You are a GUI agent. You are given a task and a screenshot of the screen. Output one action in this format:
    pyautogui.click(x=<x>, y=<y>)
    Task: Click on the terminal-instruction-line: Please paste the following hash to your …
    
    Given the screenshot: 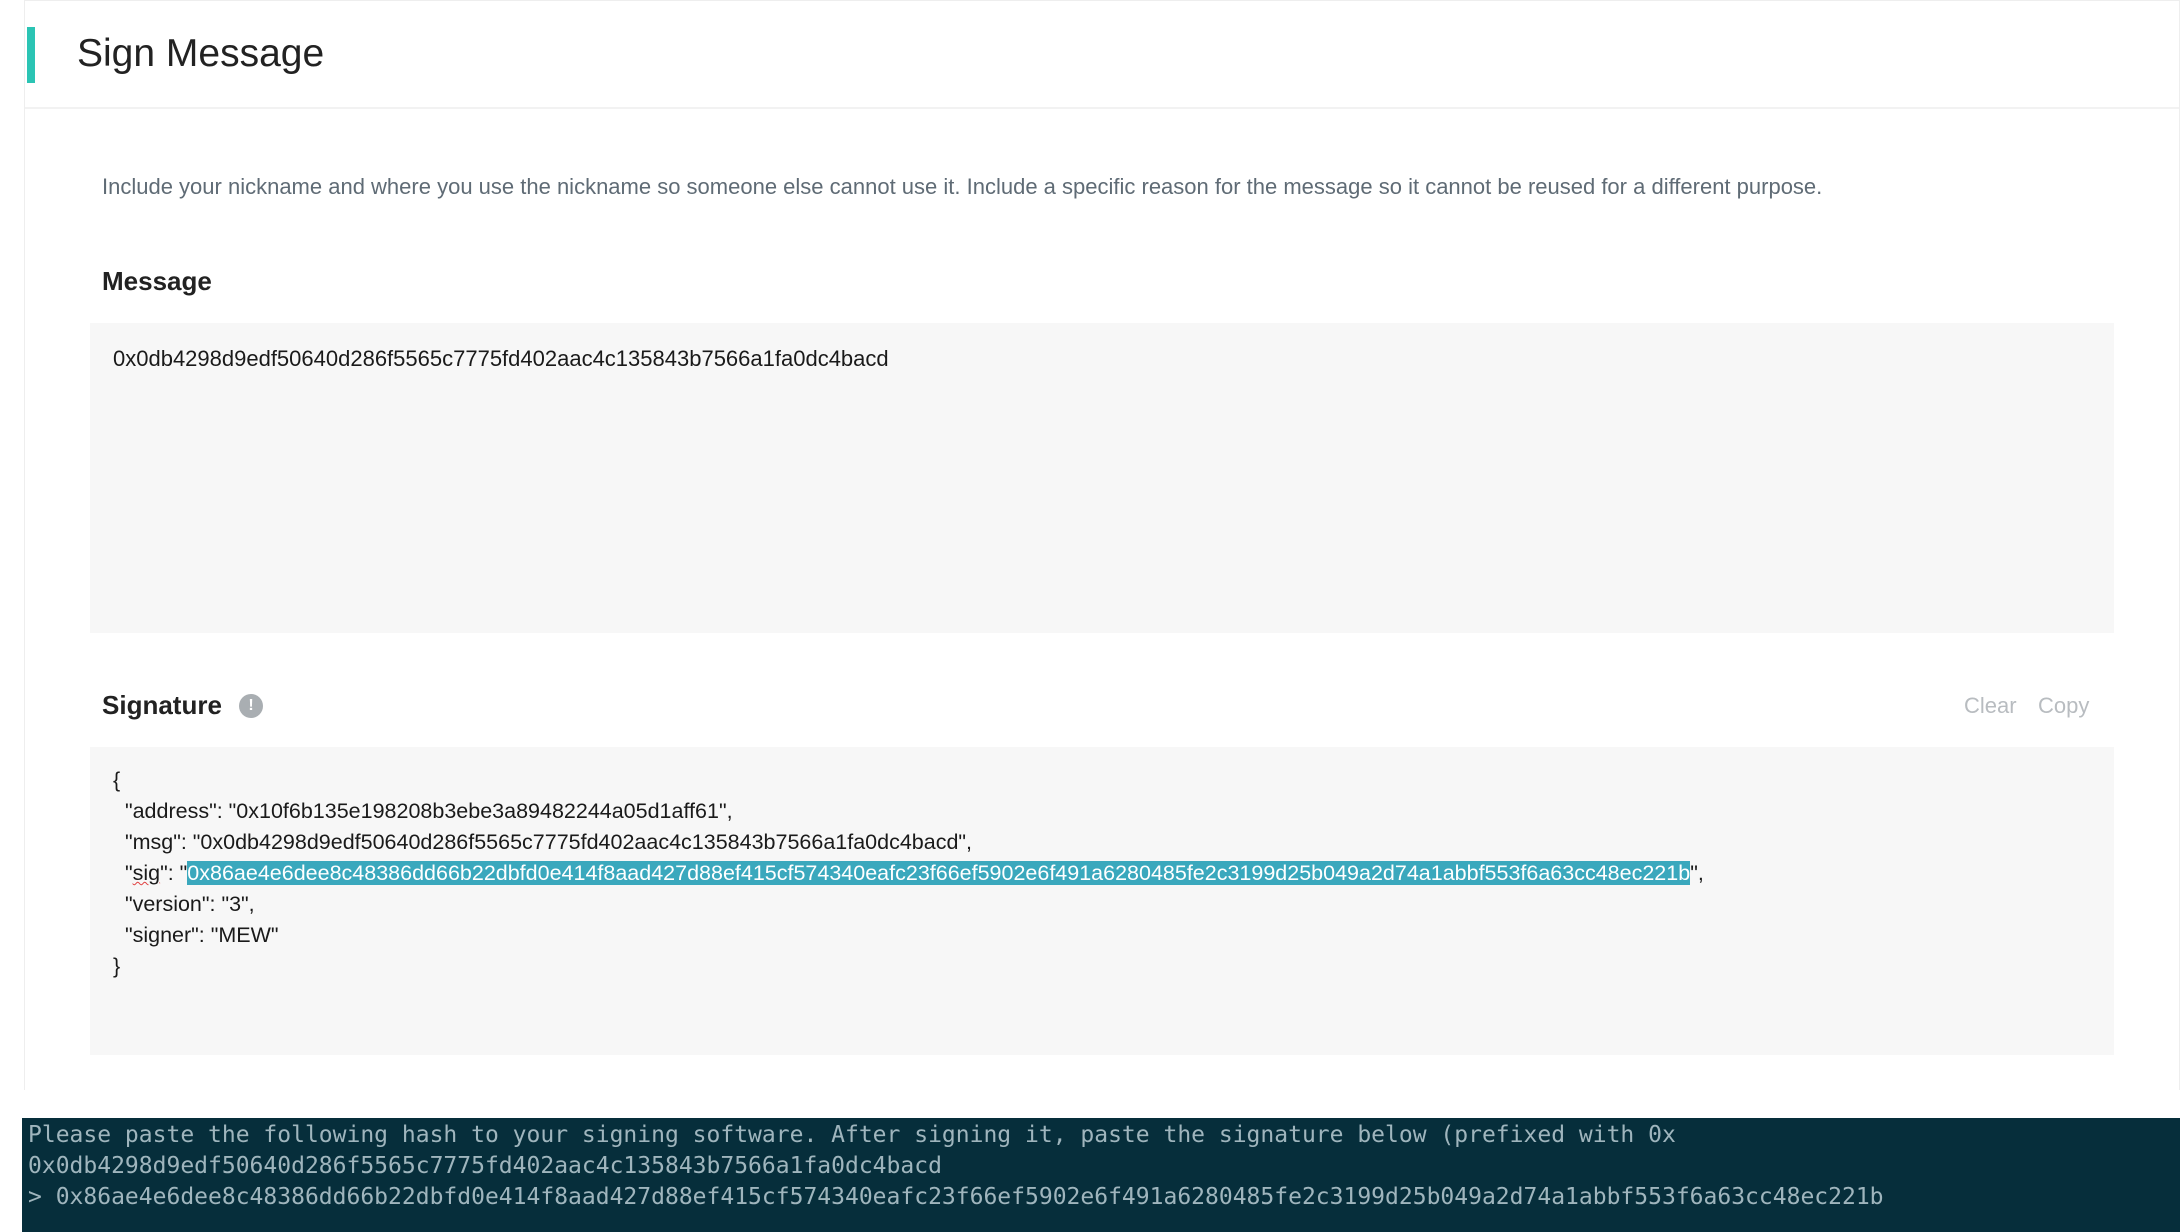 What is the action you would take?
    pyautogui.click(x=852, y=1135)
    